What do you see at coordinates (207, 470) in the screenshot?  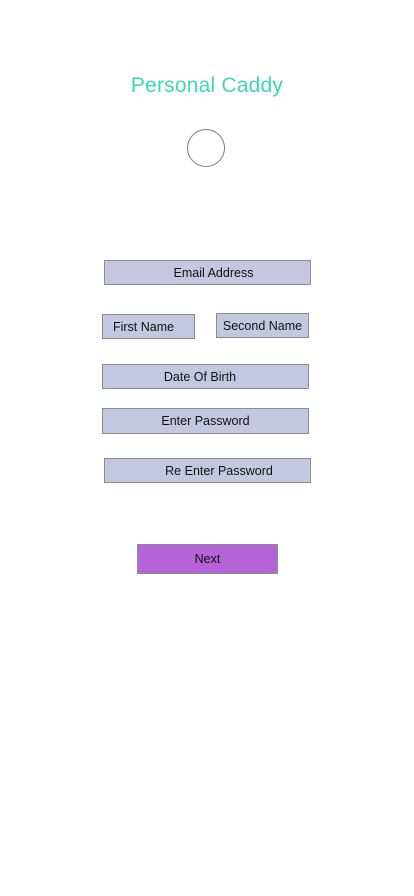 I see `reenter-password-field: Re Enter Password` at bounding box center [207, 470].